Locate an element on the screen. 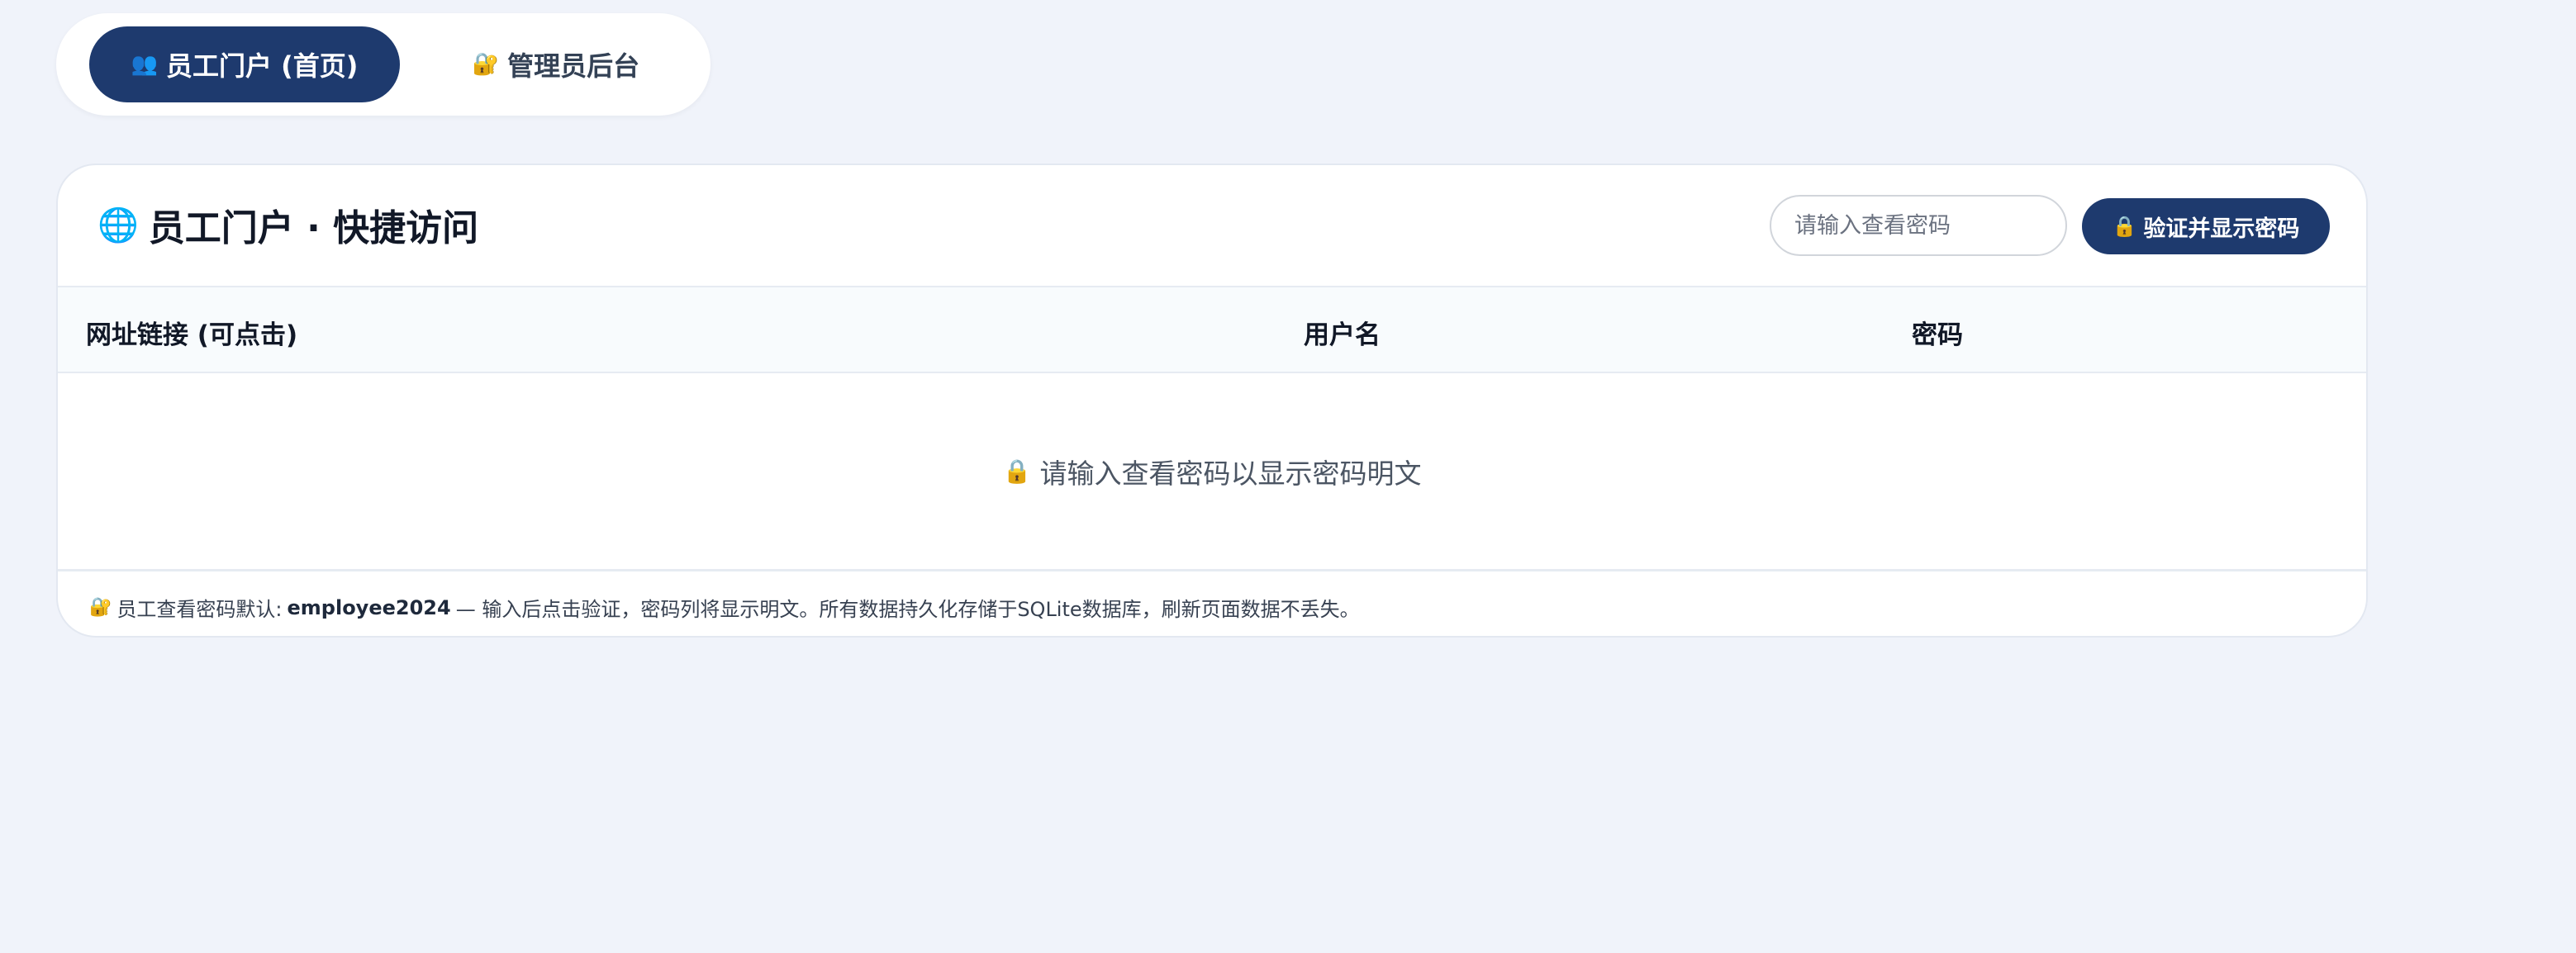 This screenshot has width=2576, height=953. page-title: 🌐 员工门户 · 快捷访问 is located at coordinates (287, 224).